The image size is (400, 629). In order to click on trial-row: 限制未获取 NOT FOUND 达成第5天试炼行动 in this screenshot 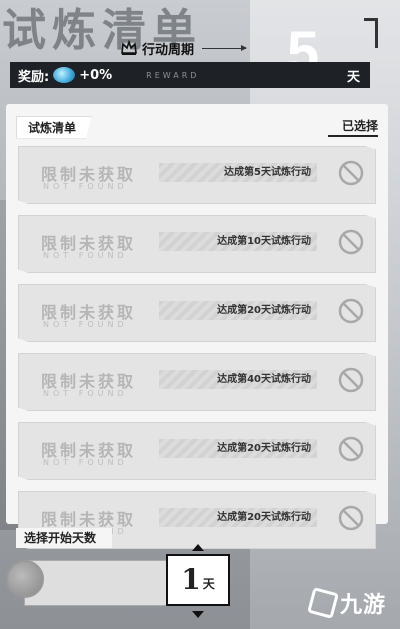, I will do `click(197, 175)`.